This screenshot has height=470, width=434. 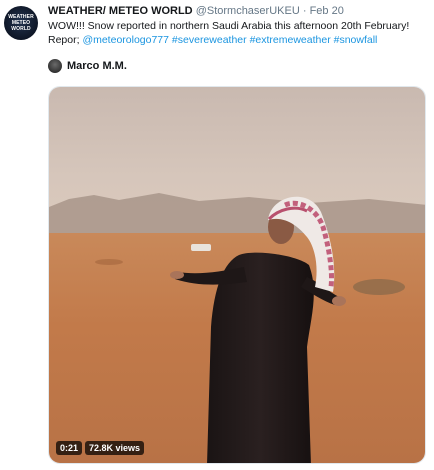 What do you see at coordinates (115, 448) in the screenshot?
I see `view-count: 72.8K views` at bounding box center [115, 448].